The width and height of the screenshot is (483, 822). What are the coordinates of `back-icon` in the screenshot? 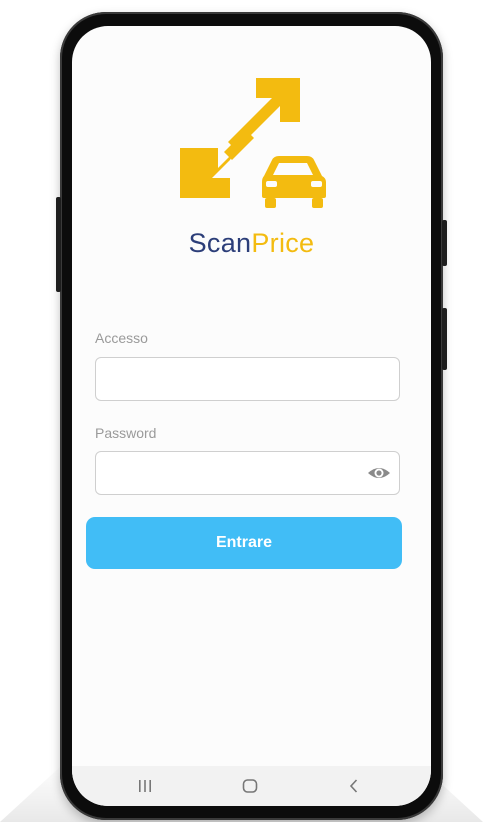 It's located at (354, 786).